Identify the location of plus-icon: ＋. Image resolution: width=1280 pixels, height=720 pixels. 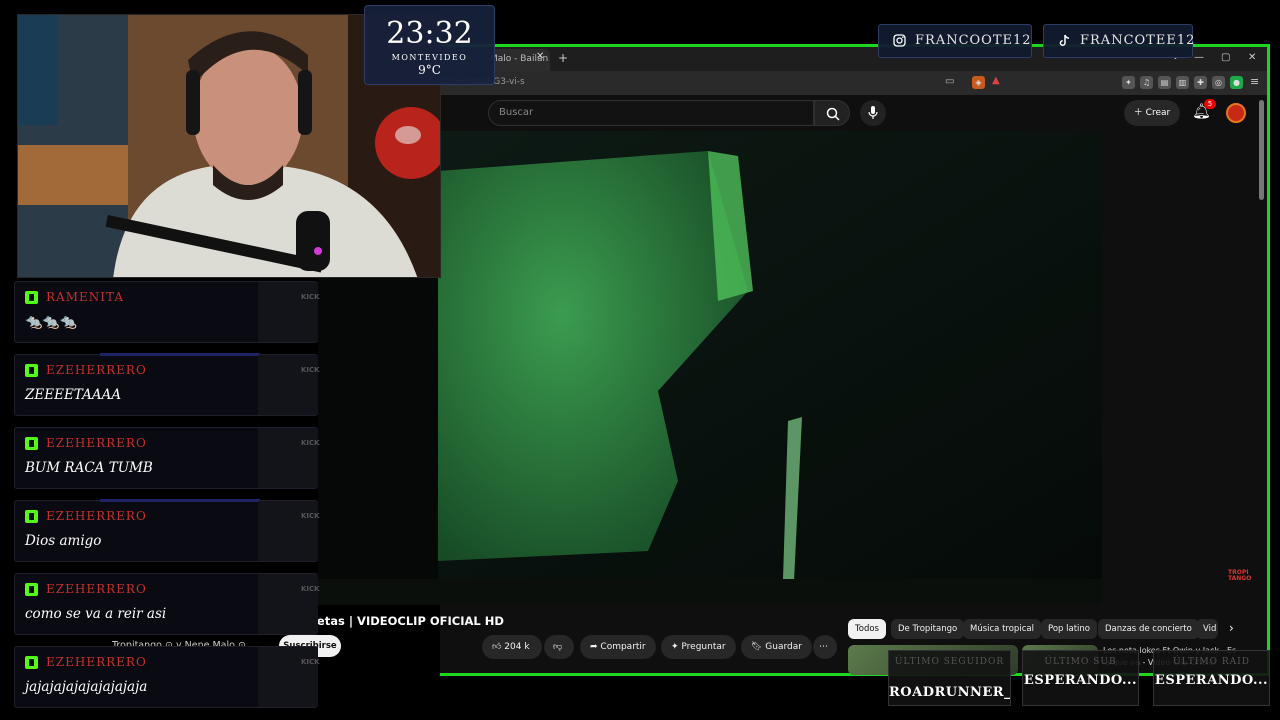
(1139, 113).